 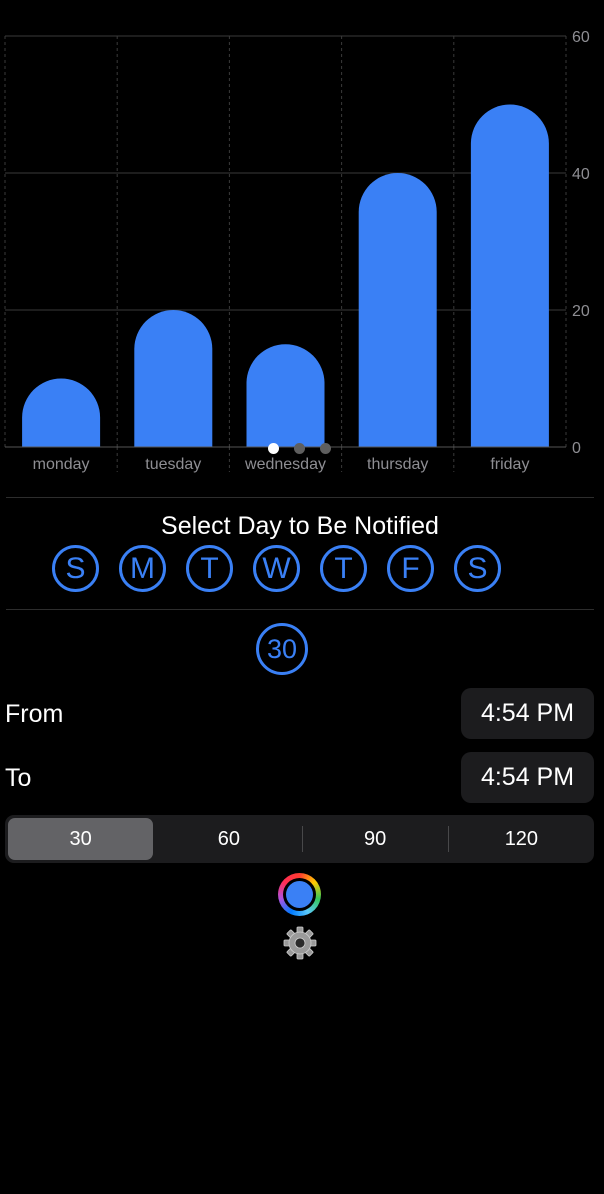 I want to click on interval-badge: 30, so click(x=282, y=649).